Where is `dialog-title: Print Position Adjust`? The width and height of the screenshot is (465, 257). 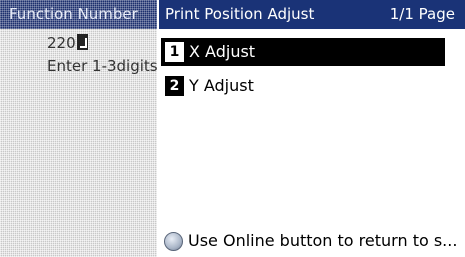 dialog-title: Print Position Adjust is located at coordinates (240, 14).